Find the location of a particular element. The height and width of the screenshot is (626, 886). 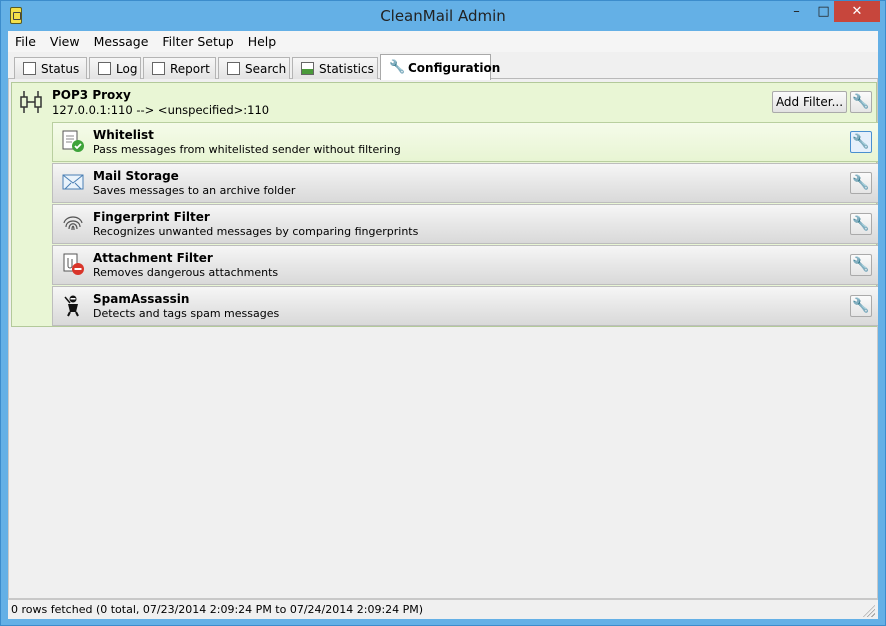

tab-report: Report is located at coordinates (179, 68).